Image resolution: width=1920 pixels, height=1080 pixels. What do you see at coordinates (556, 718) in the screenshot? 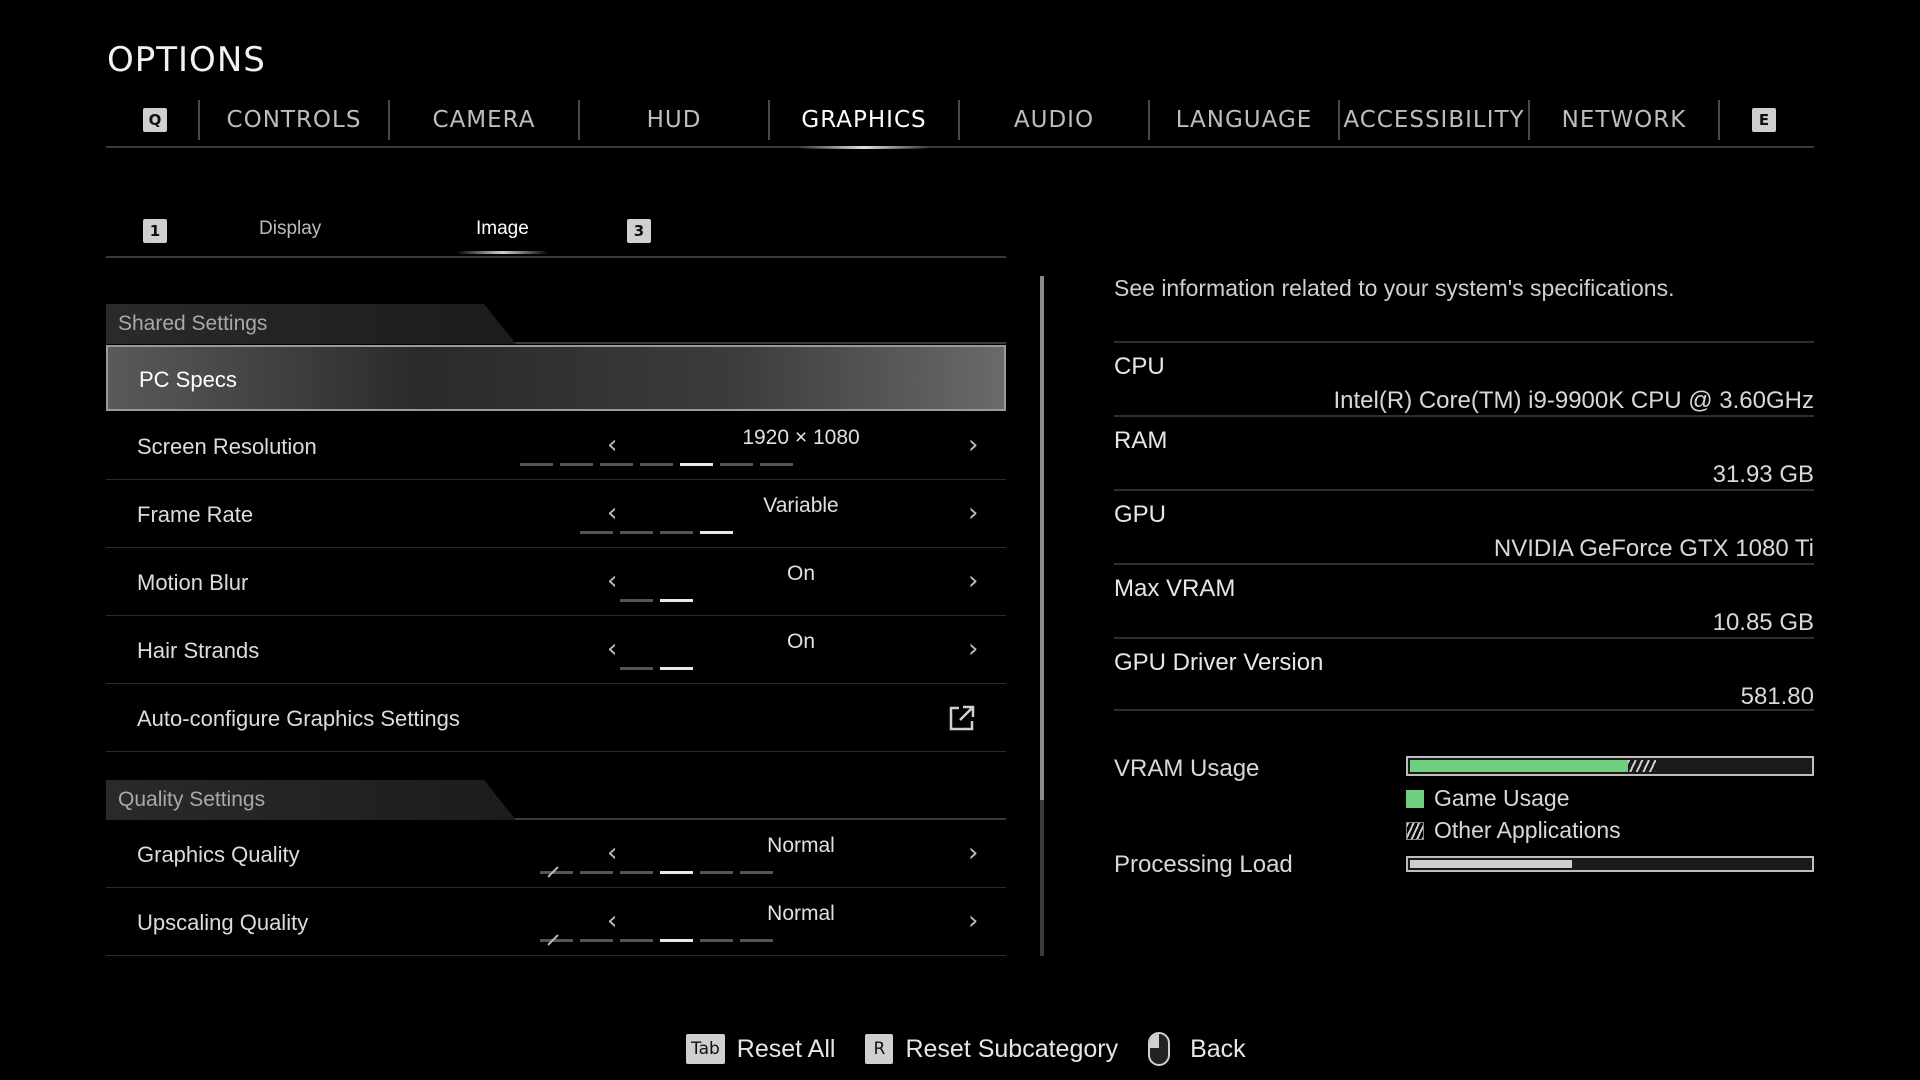
I see `auto-configure-row: Auto-configure Graphics Settings` at bounding box center [556, 718].